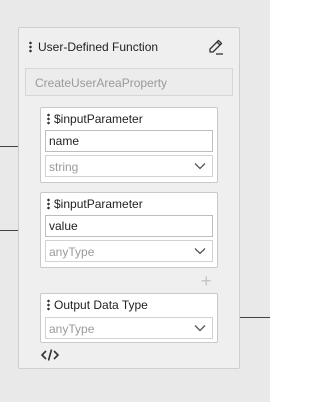 Image resolution: width=320 pixels, height=402 pixels. I want to click on output-data-type-panel: Output Data Type anyType, so click(129, 318).